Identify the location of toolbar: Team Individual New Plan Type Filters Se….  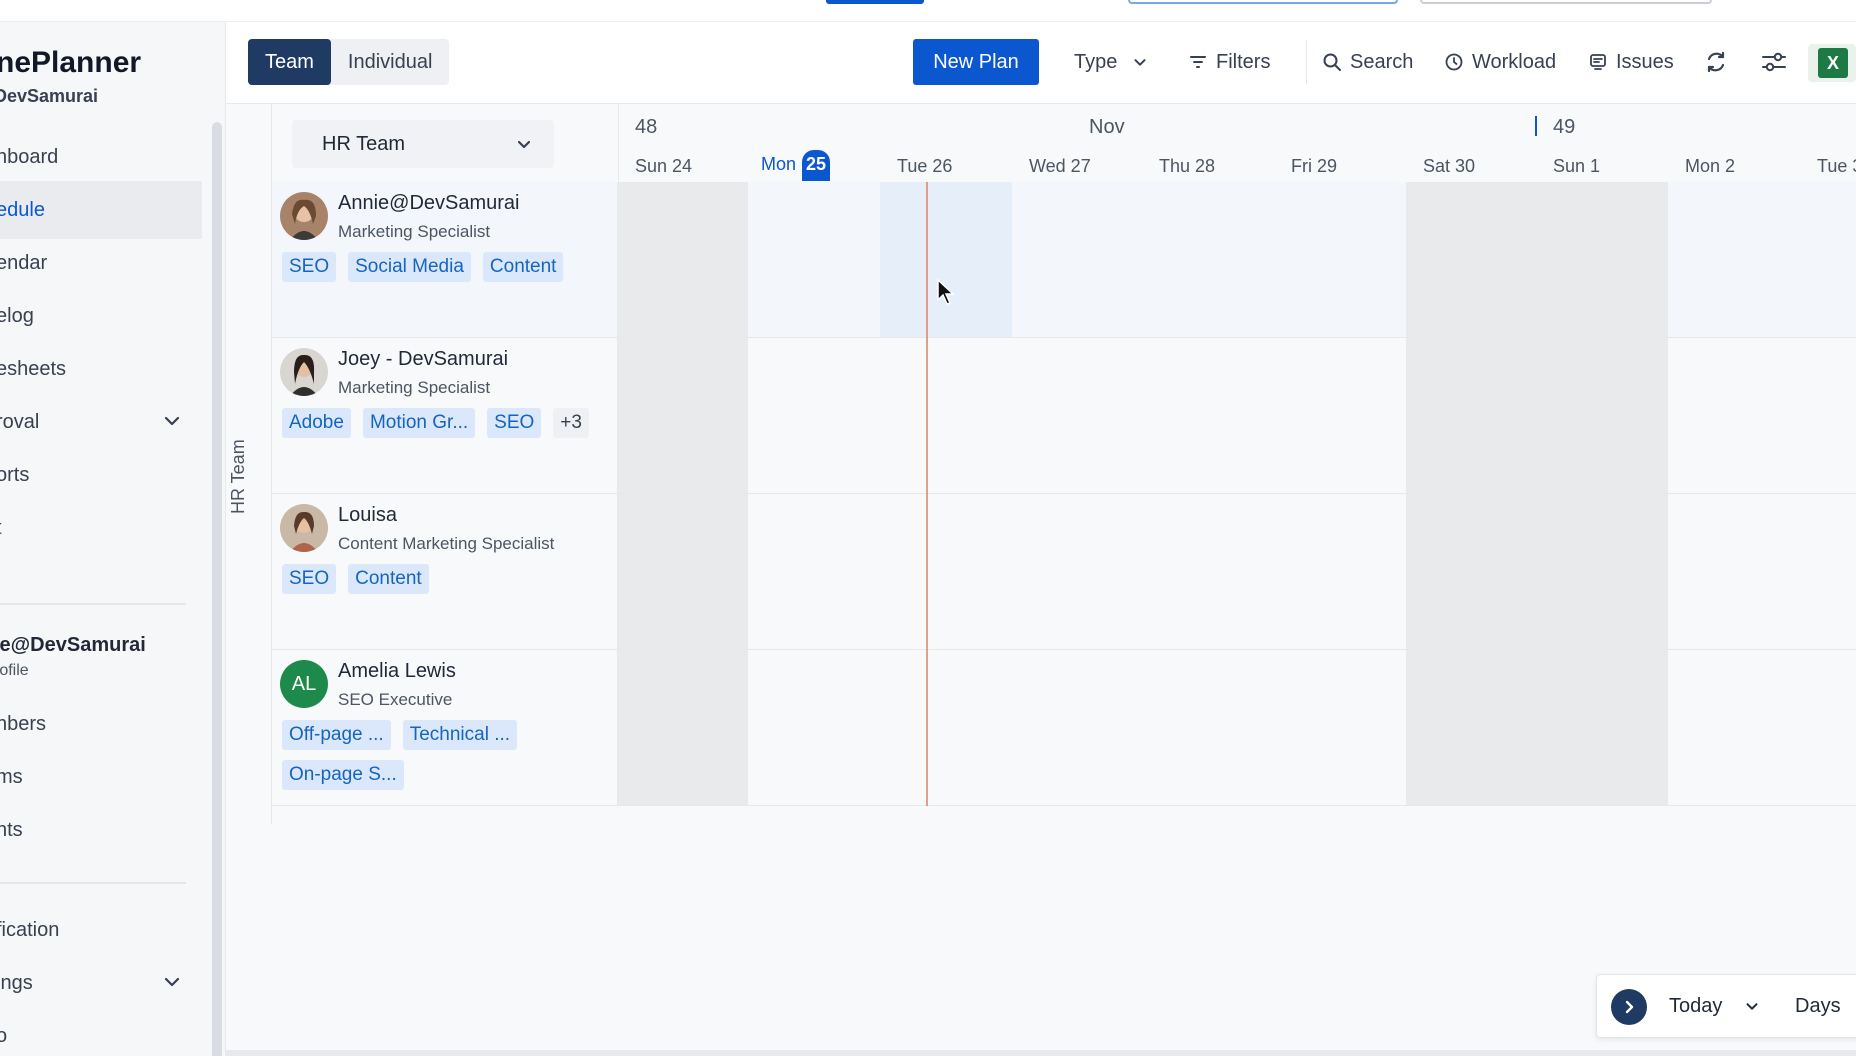
(1041, 63).